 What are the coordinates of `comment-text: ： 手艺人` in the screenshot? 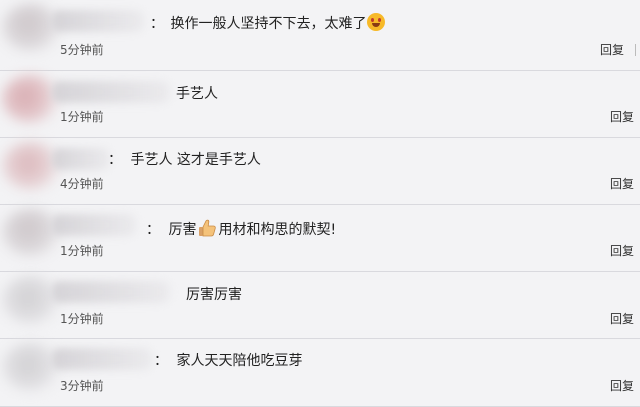 It's located at (197, 94).